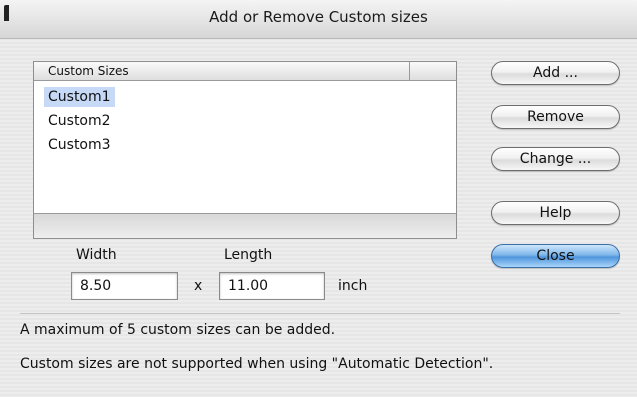  What do you see at coordinates (198, 286) in the screenshot?
I see `times-symbol: x` at bounding box center [198, 286].